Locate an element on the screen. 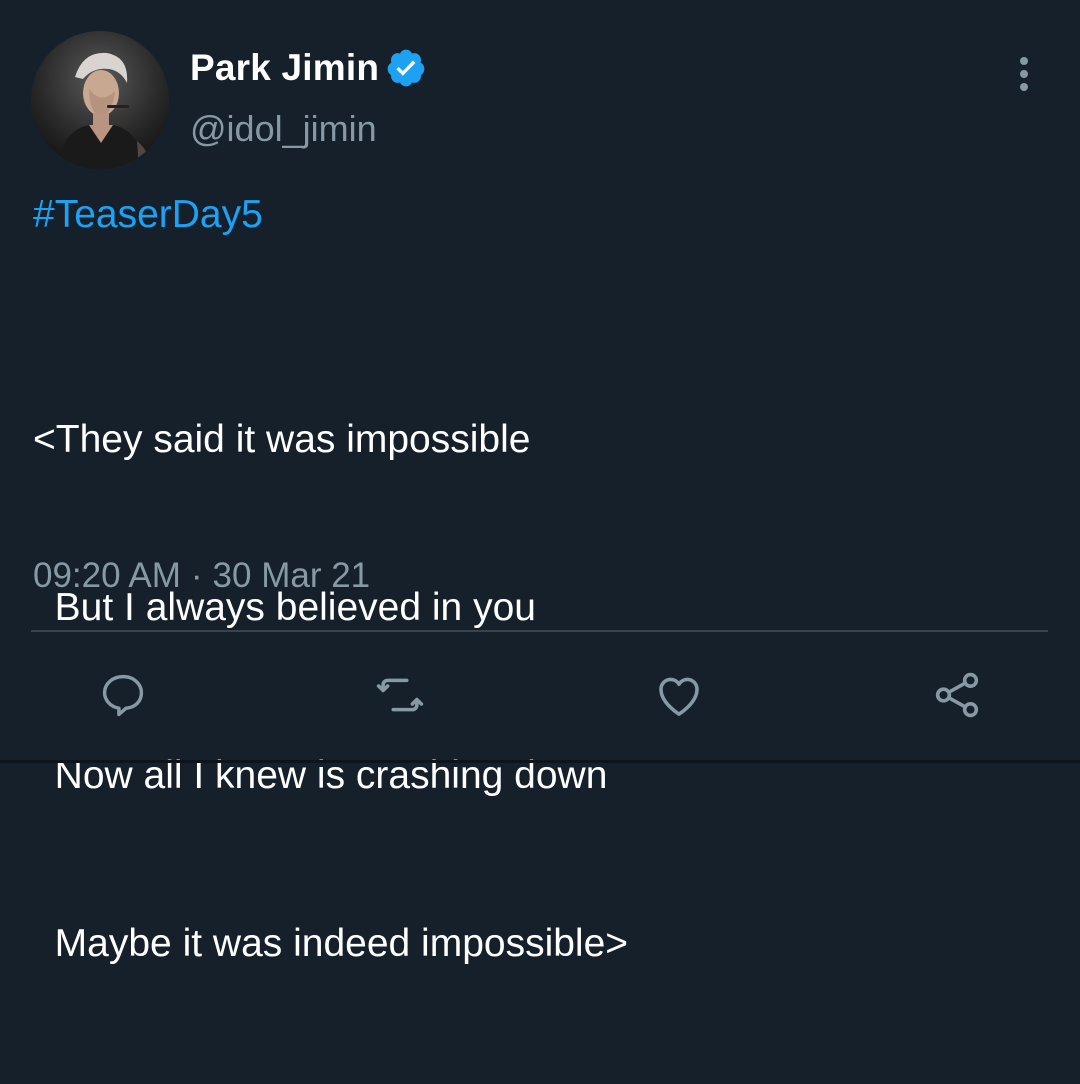  like-icon is located at coordinates (679, 695).